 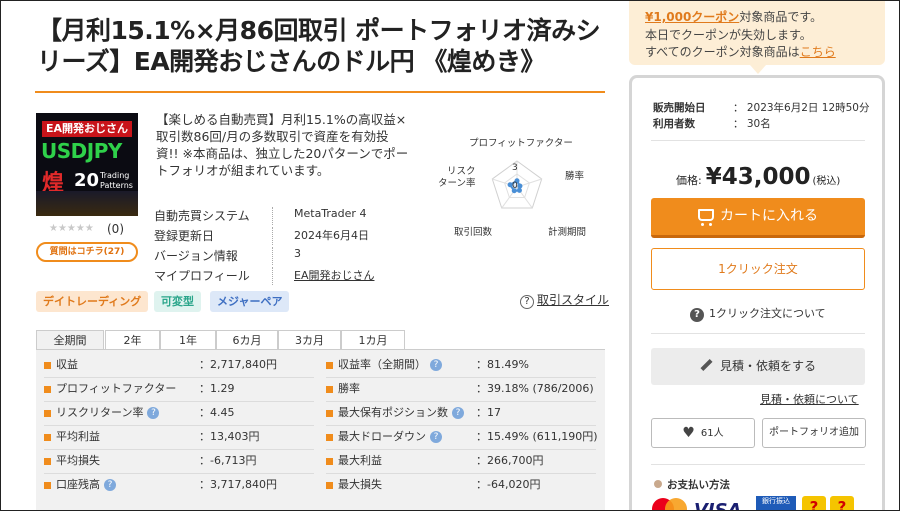 What do you see at coordinates (188, 340) in the screenshot?
I see `tab-1y: 1年` at bounding box center [188, 340].